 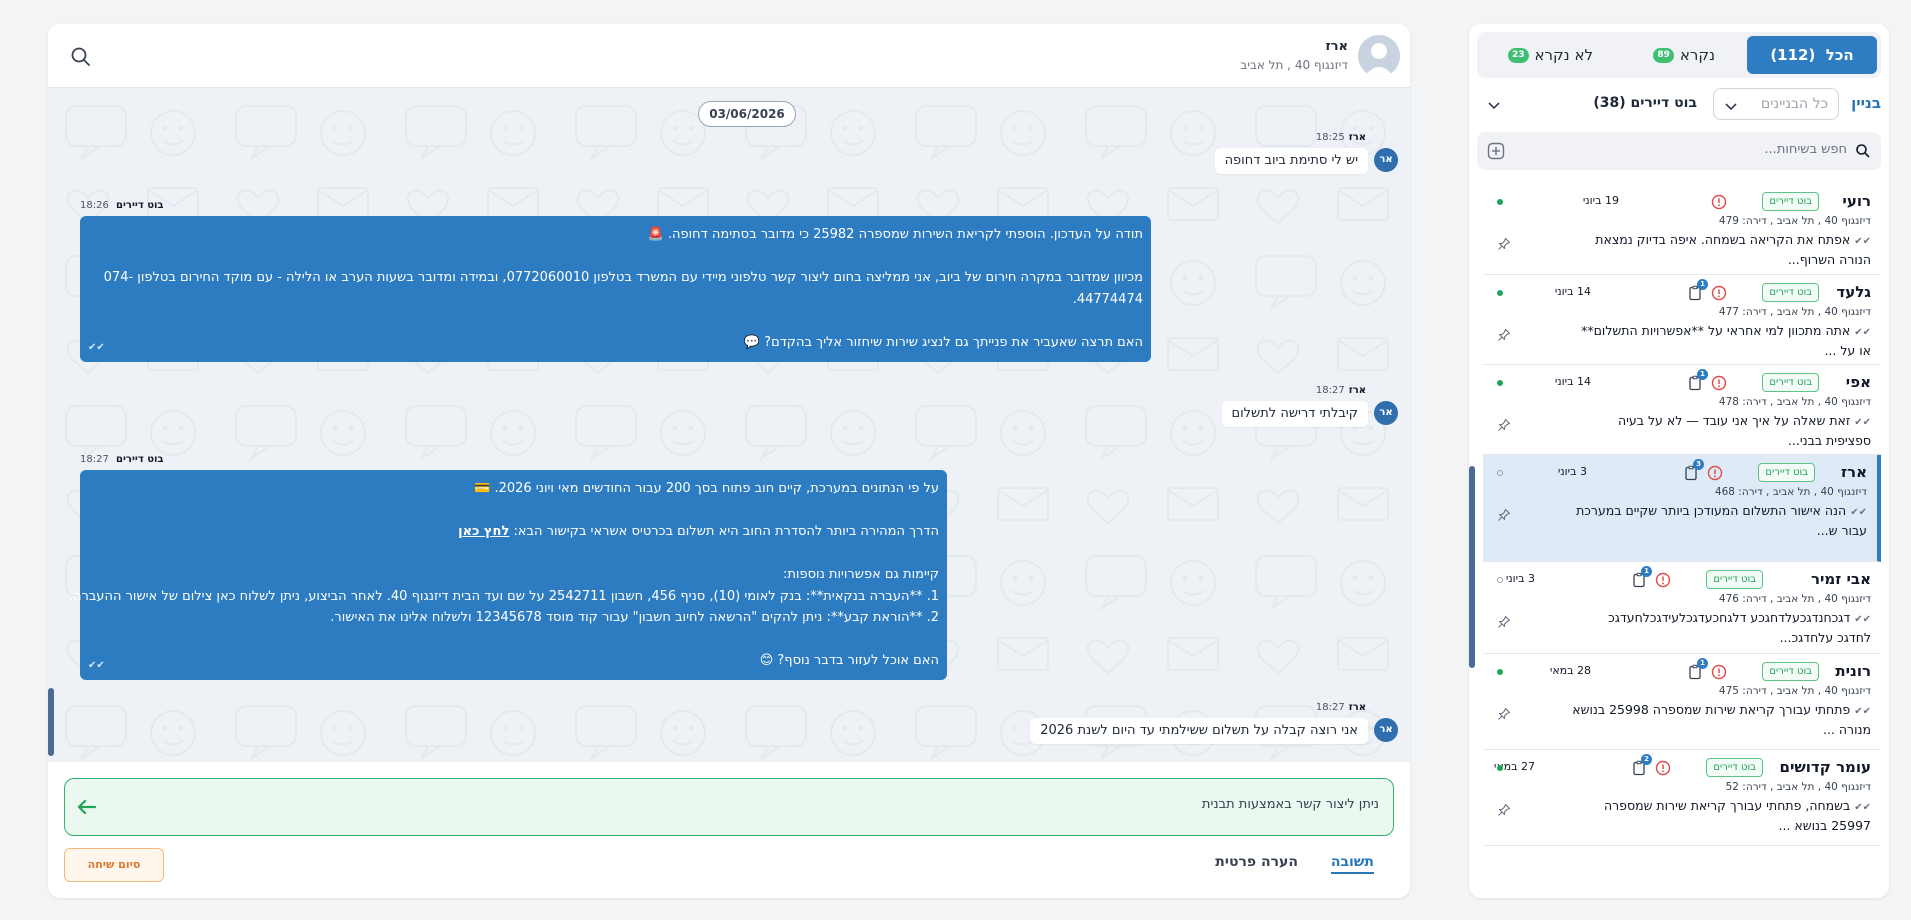 What do you see at coordinates (849, 660) in the screenshot?
I see `message-line: האם אוכל לעזור בדבר נוסף? 😊` at bounding box center [849, 660].